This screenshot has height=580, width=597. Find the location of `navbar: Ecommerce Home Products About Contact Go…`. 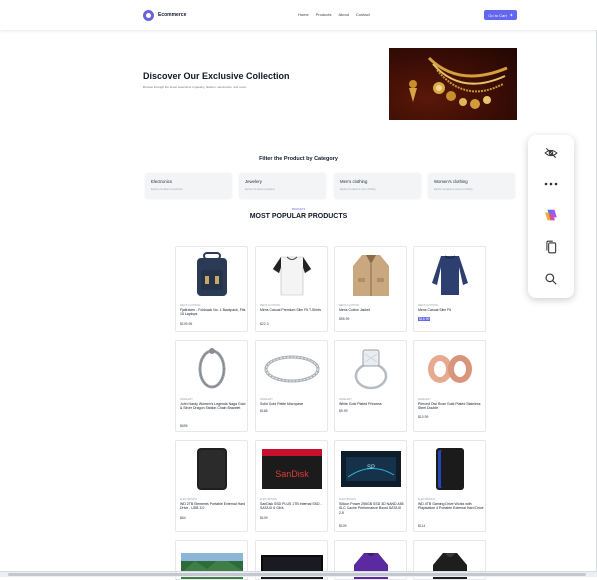

navbar: Ecommerce Home Products About Contact Go… is located at coordinates (298, 15).